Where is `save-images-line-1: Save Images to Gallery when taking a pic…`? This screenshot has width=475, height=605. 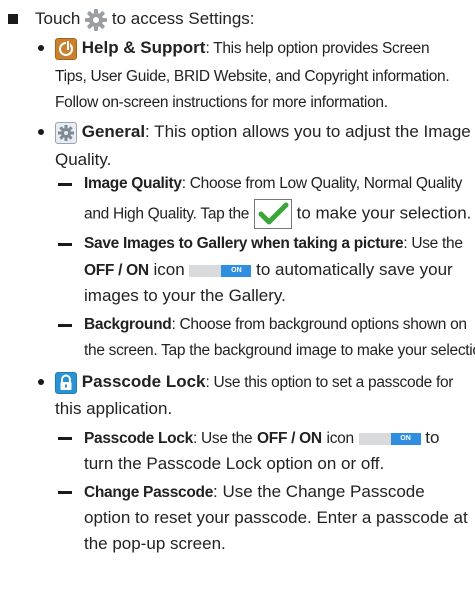
save-images-line-1: Save Images to Gallery when taking a pic… is located at coordinates (273, 244).